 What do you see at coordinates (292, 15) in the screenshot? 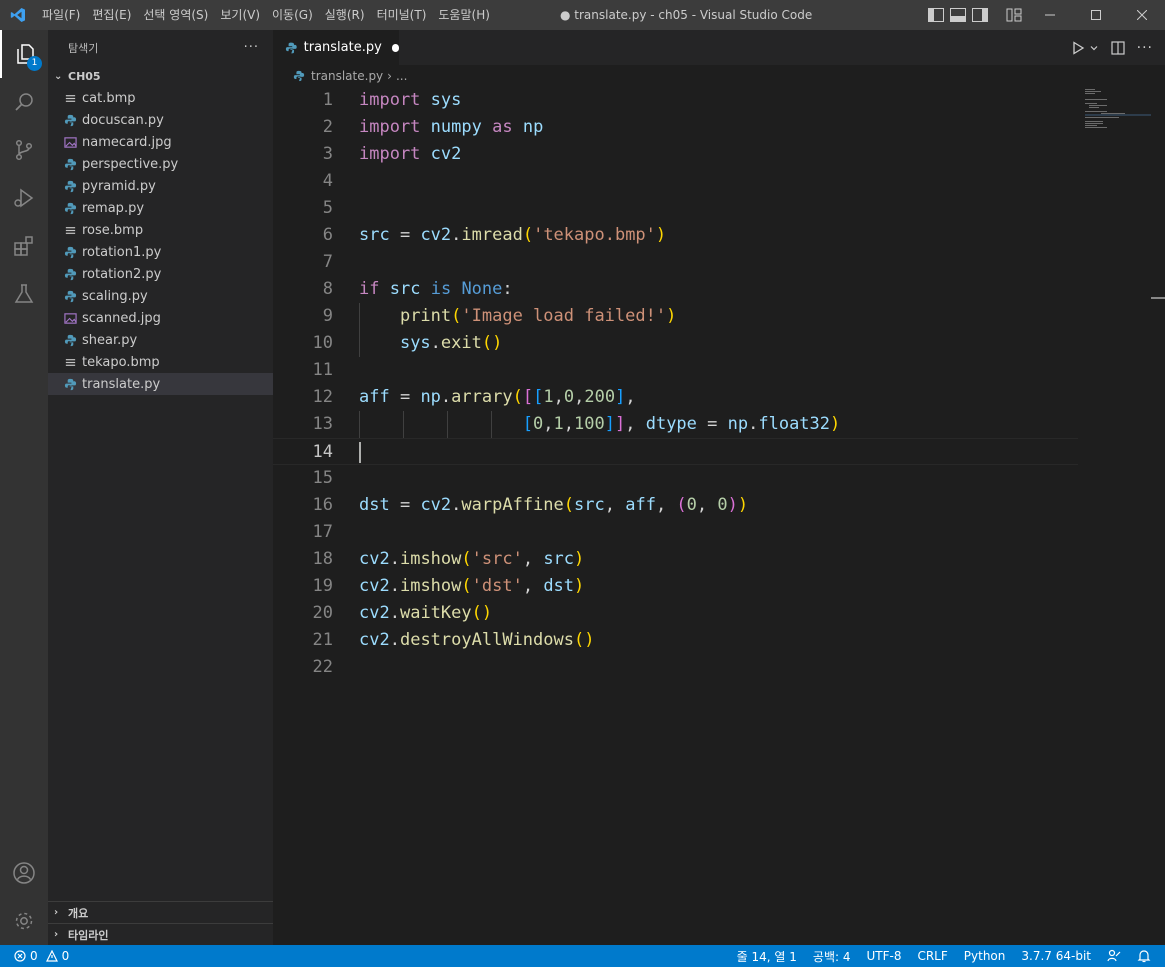
I see `menu-go: 이동(G)` at bounding box center [292, 15].